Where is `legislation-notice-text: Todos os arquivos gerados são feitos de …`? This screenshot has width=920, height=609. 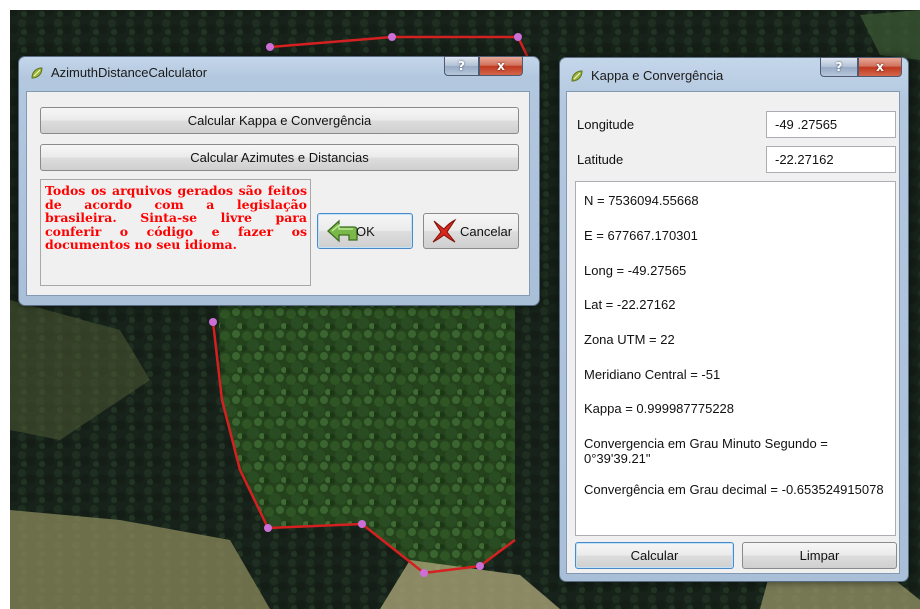 legislation-notice-text: Todos os arquivos gerados são feitos de … is located at coordinates (176, 217).